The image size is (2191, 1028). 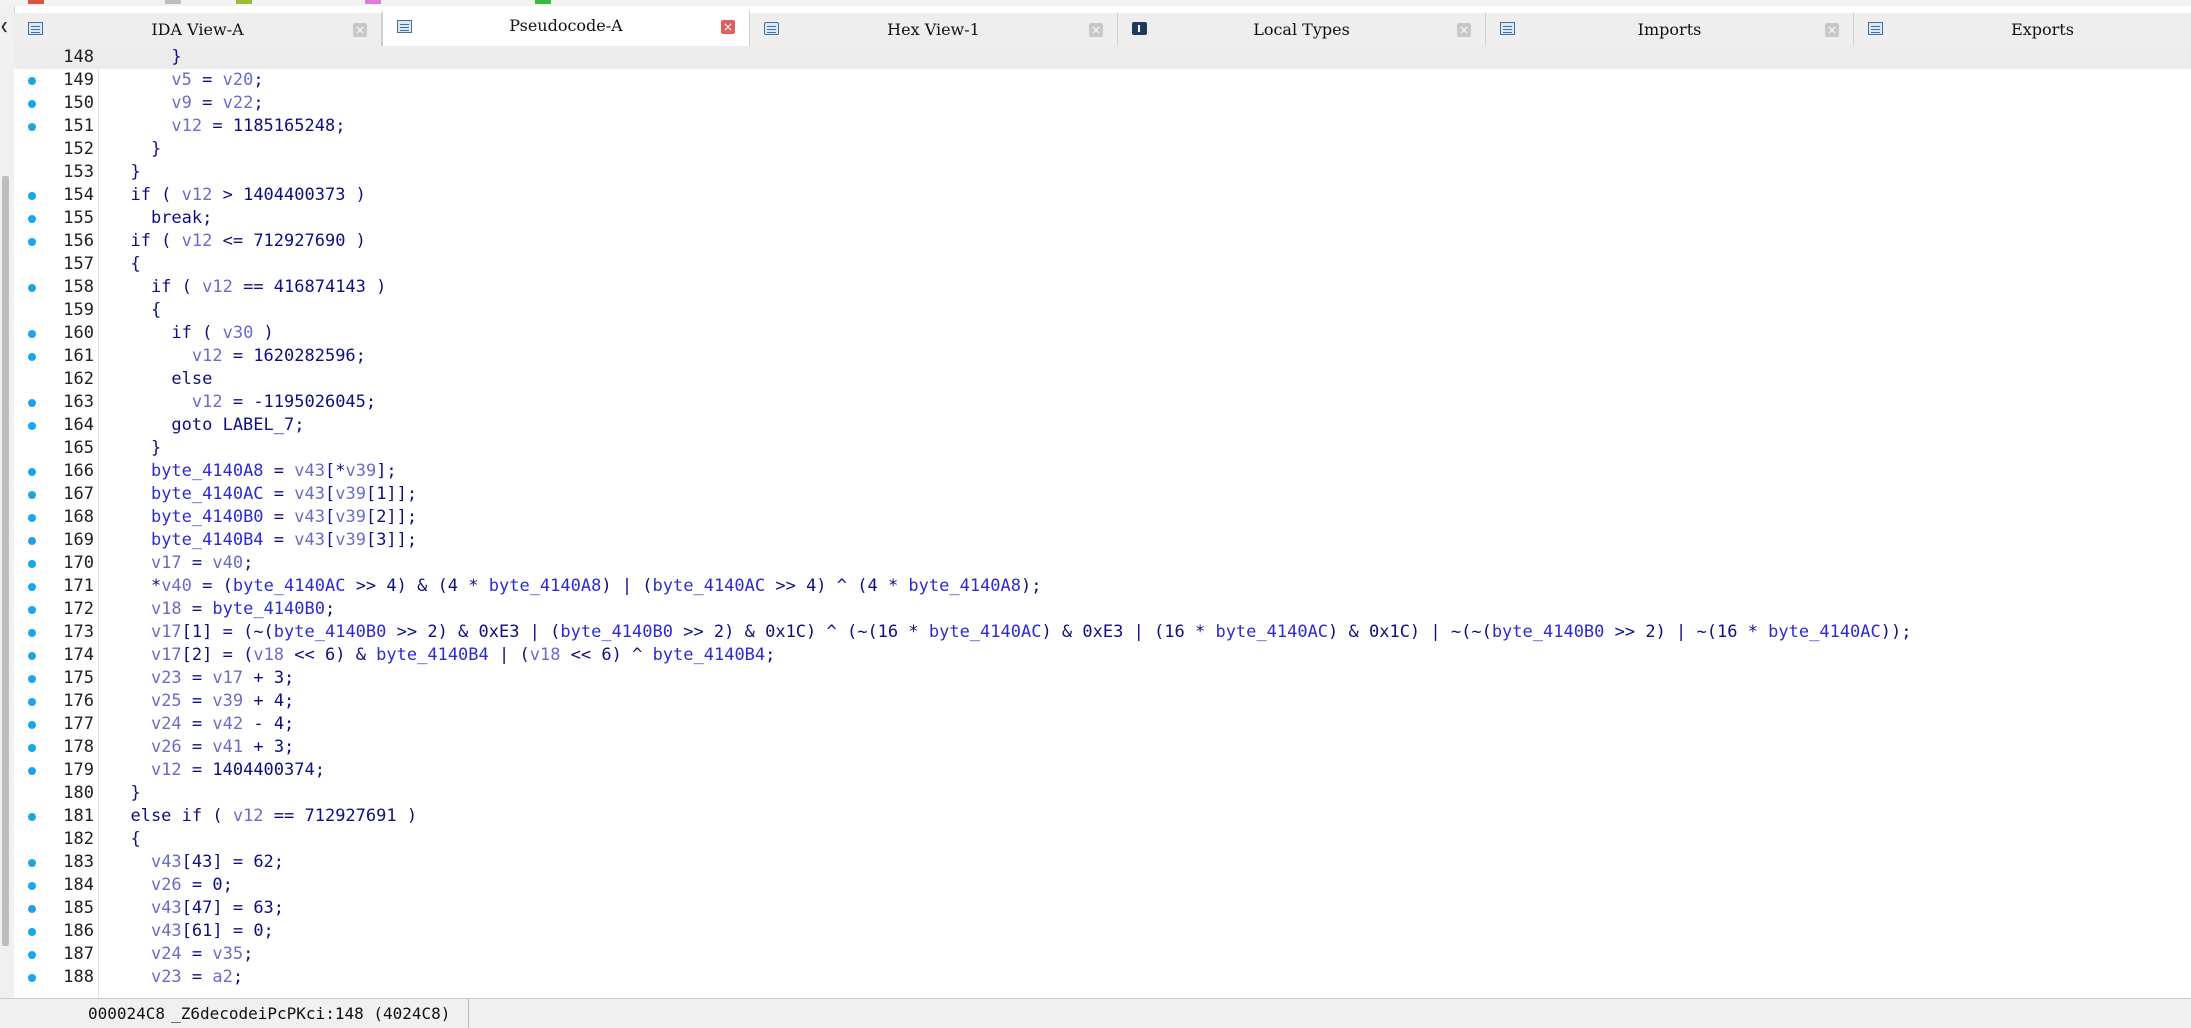 I want to click on tab-imports: Imports ×, so click(x=1670, y=29).